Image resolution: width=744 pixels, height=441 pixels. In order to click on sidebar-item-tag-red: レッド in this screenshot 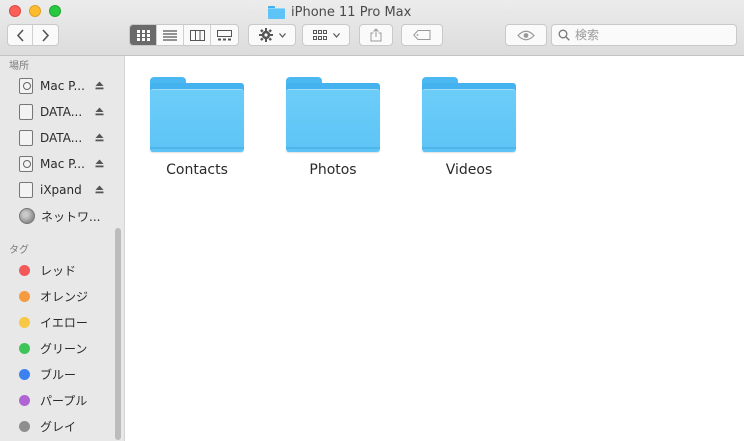, I will do `click(59, 270)`.